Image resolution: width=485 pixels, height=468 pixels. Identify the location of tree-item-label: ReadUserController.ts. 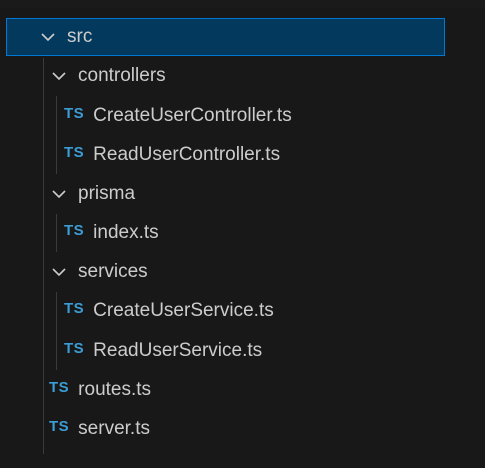
(187, 154).